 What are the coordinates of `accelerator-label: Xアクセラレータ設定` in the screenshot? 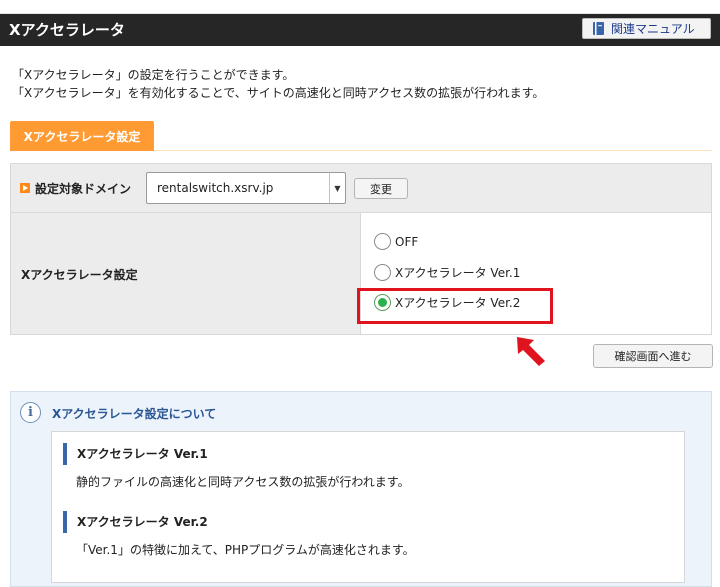 It's located at (79, 275).